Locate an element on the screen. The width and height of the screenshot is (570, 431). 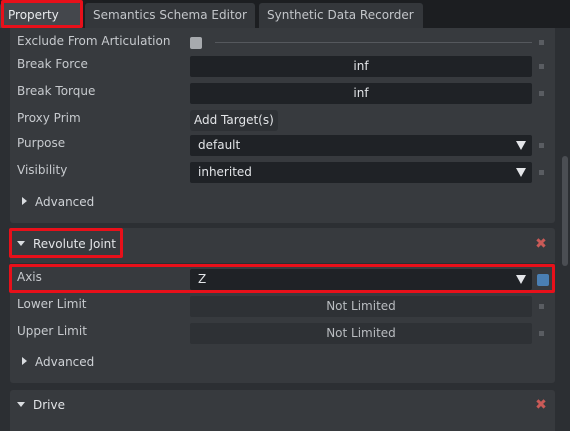
visibility-value: inherited is located at coordinates (225, 172).